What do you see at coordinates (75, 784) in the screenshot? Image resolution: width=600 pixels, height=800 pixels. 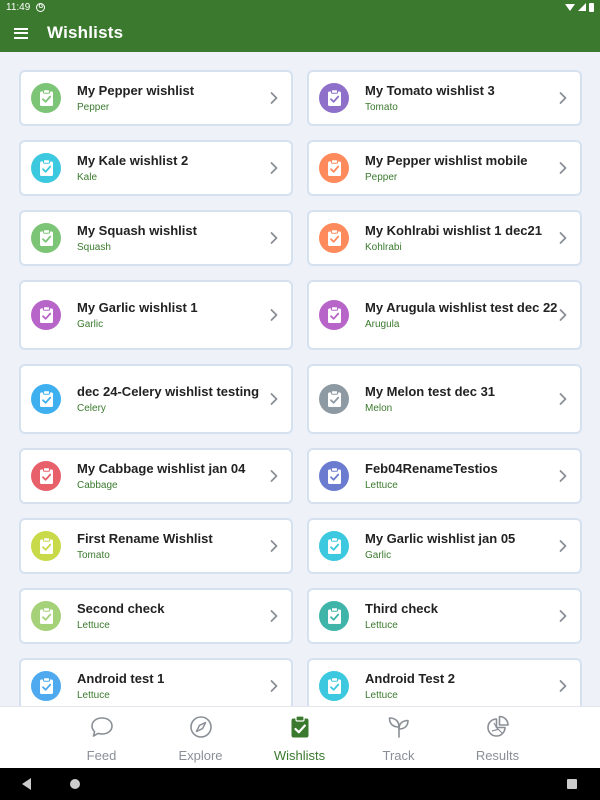 I see `system-home-icon` at bounding box center [75, 784].